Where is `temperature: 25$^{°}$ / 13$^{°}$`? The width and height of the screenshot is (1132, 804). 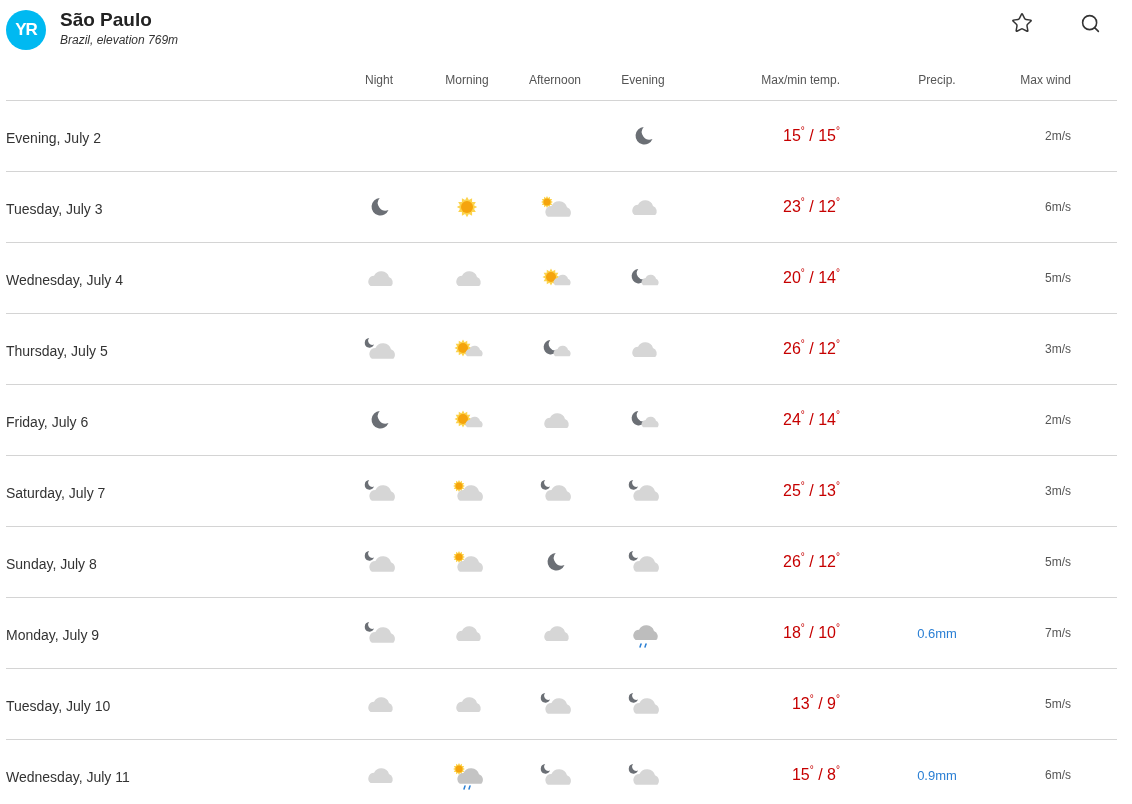
temperature: 25$^{°}$ / 13$^{°}$ is located at coordinates (811, 491).